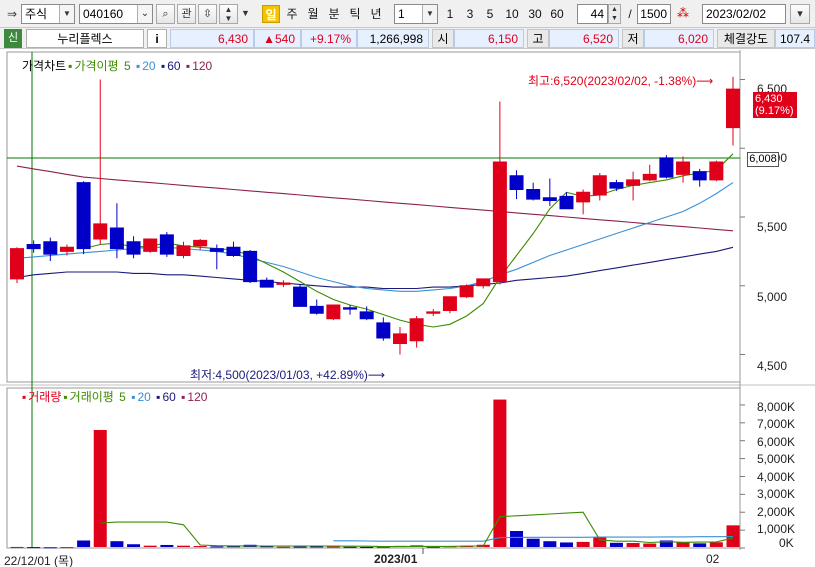 The height and width of the screenshot is (567, 815). What do you see at coordinates (776, 494) in the screenshot?
I see `volume-tick-3000k: 3,000K` at bounding box center [776, 494].